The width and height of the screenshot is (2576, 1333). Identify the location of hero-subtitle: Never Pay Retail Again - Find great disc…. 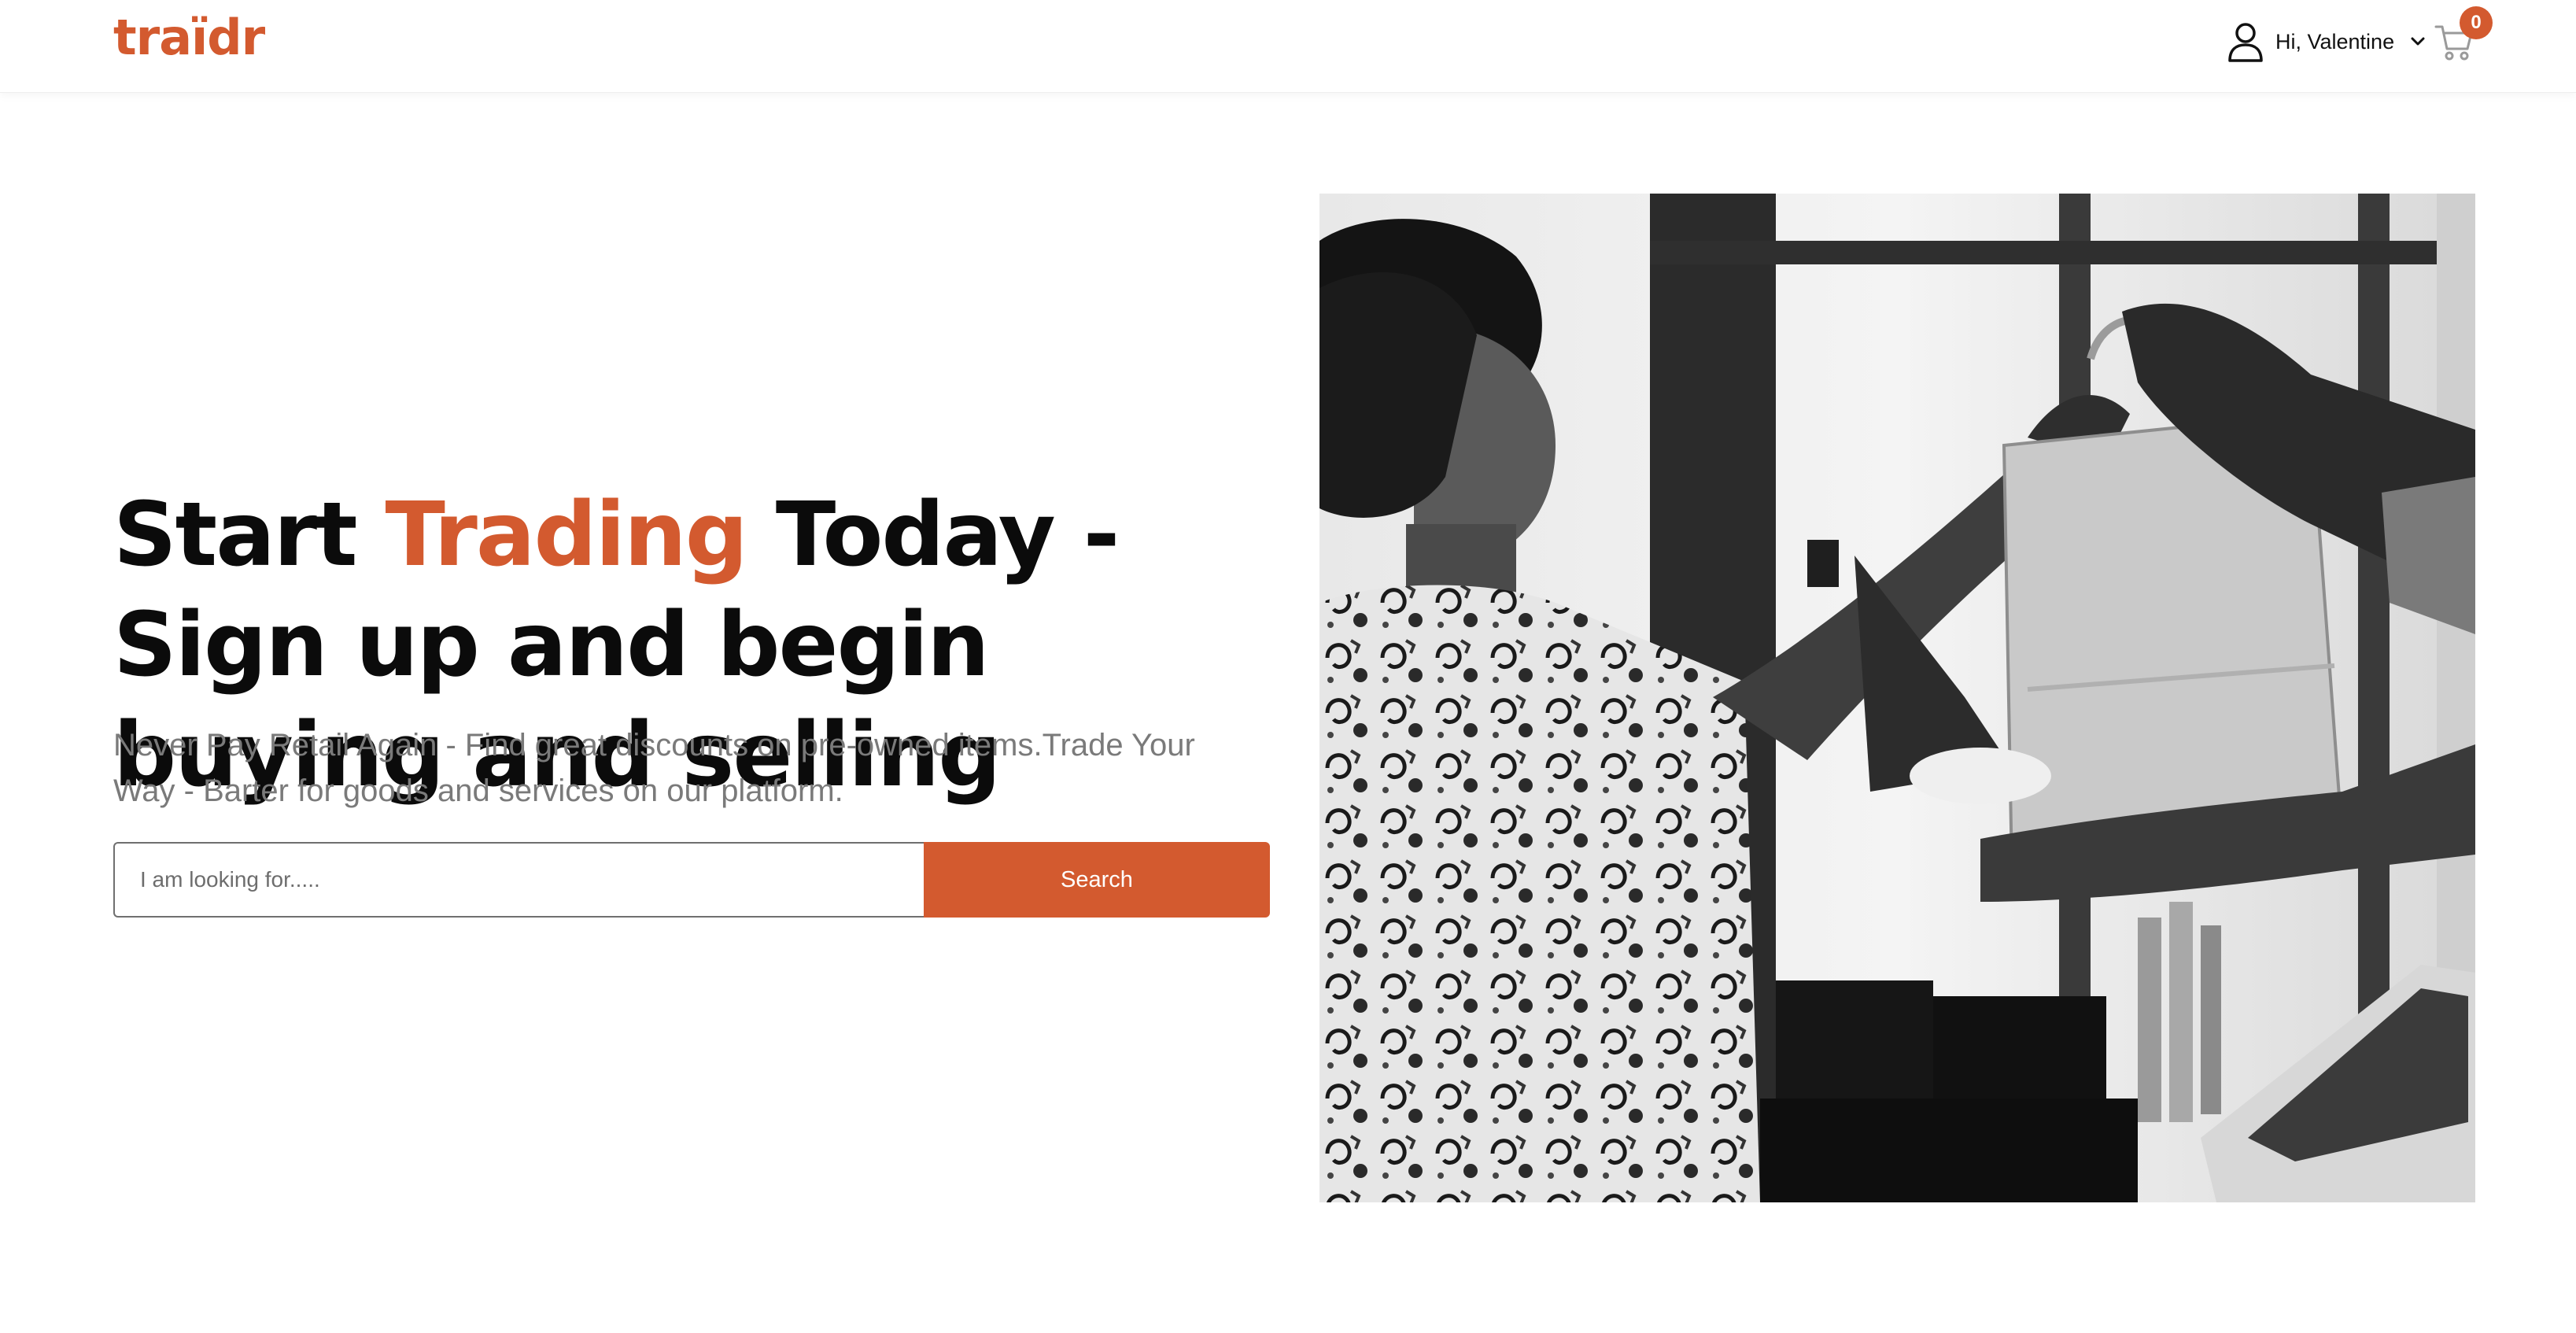
(654, 768).